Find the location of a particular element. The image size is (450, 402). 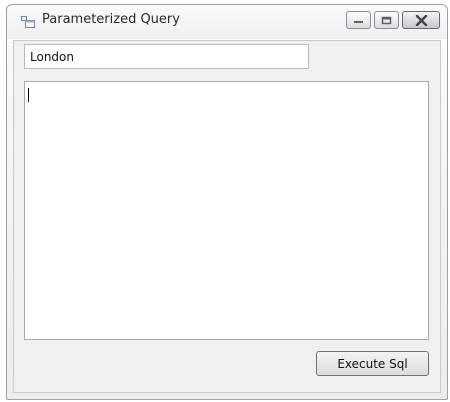

minimize-button is located at coordinates (358, 20).